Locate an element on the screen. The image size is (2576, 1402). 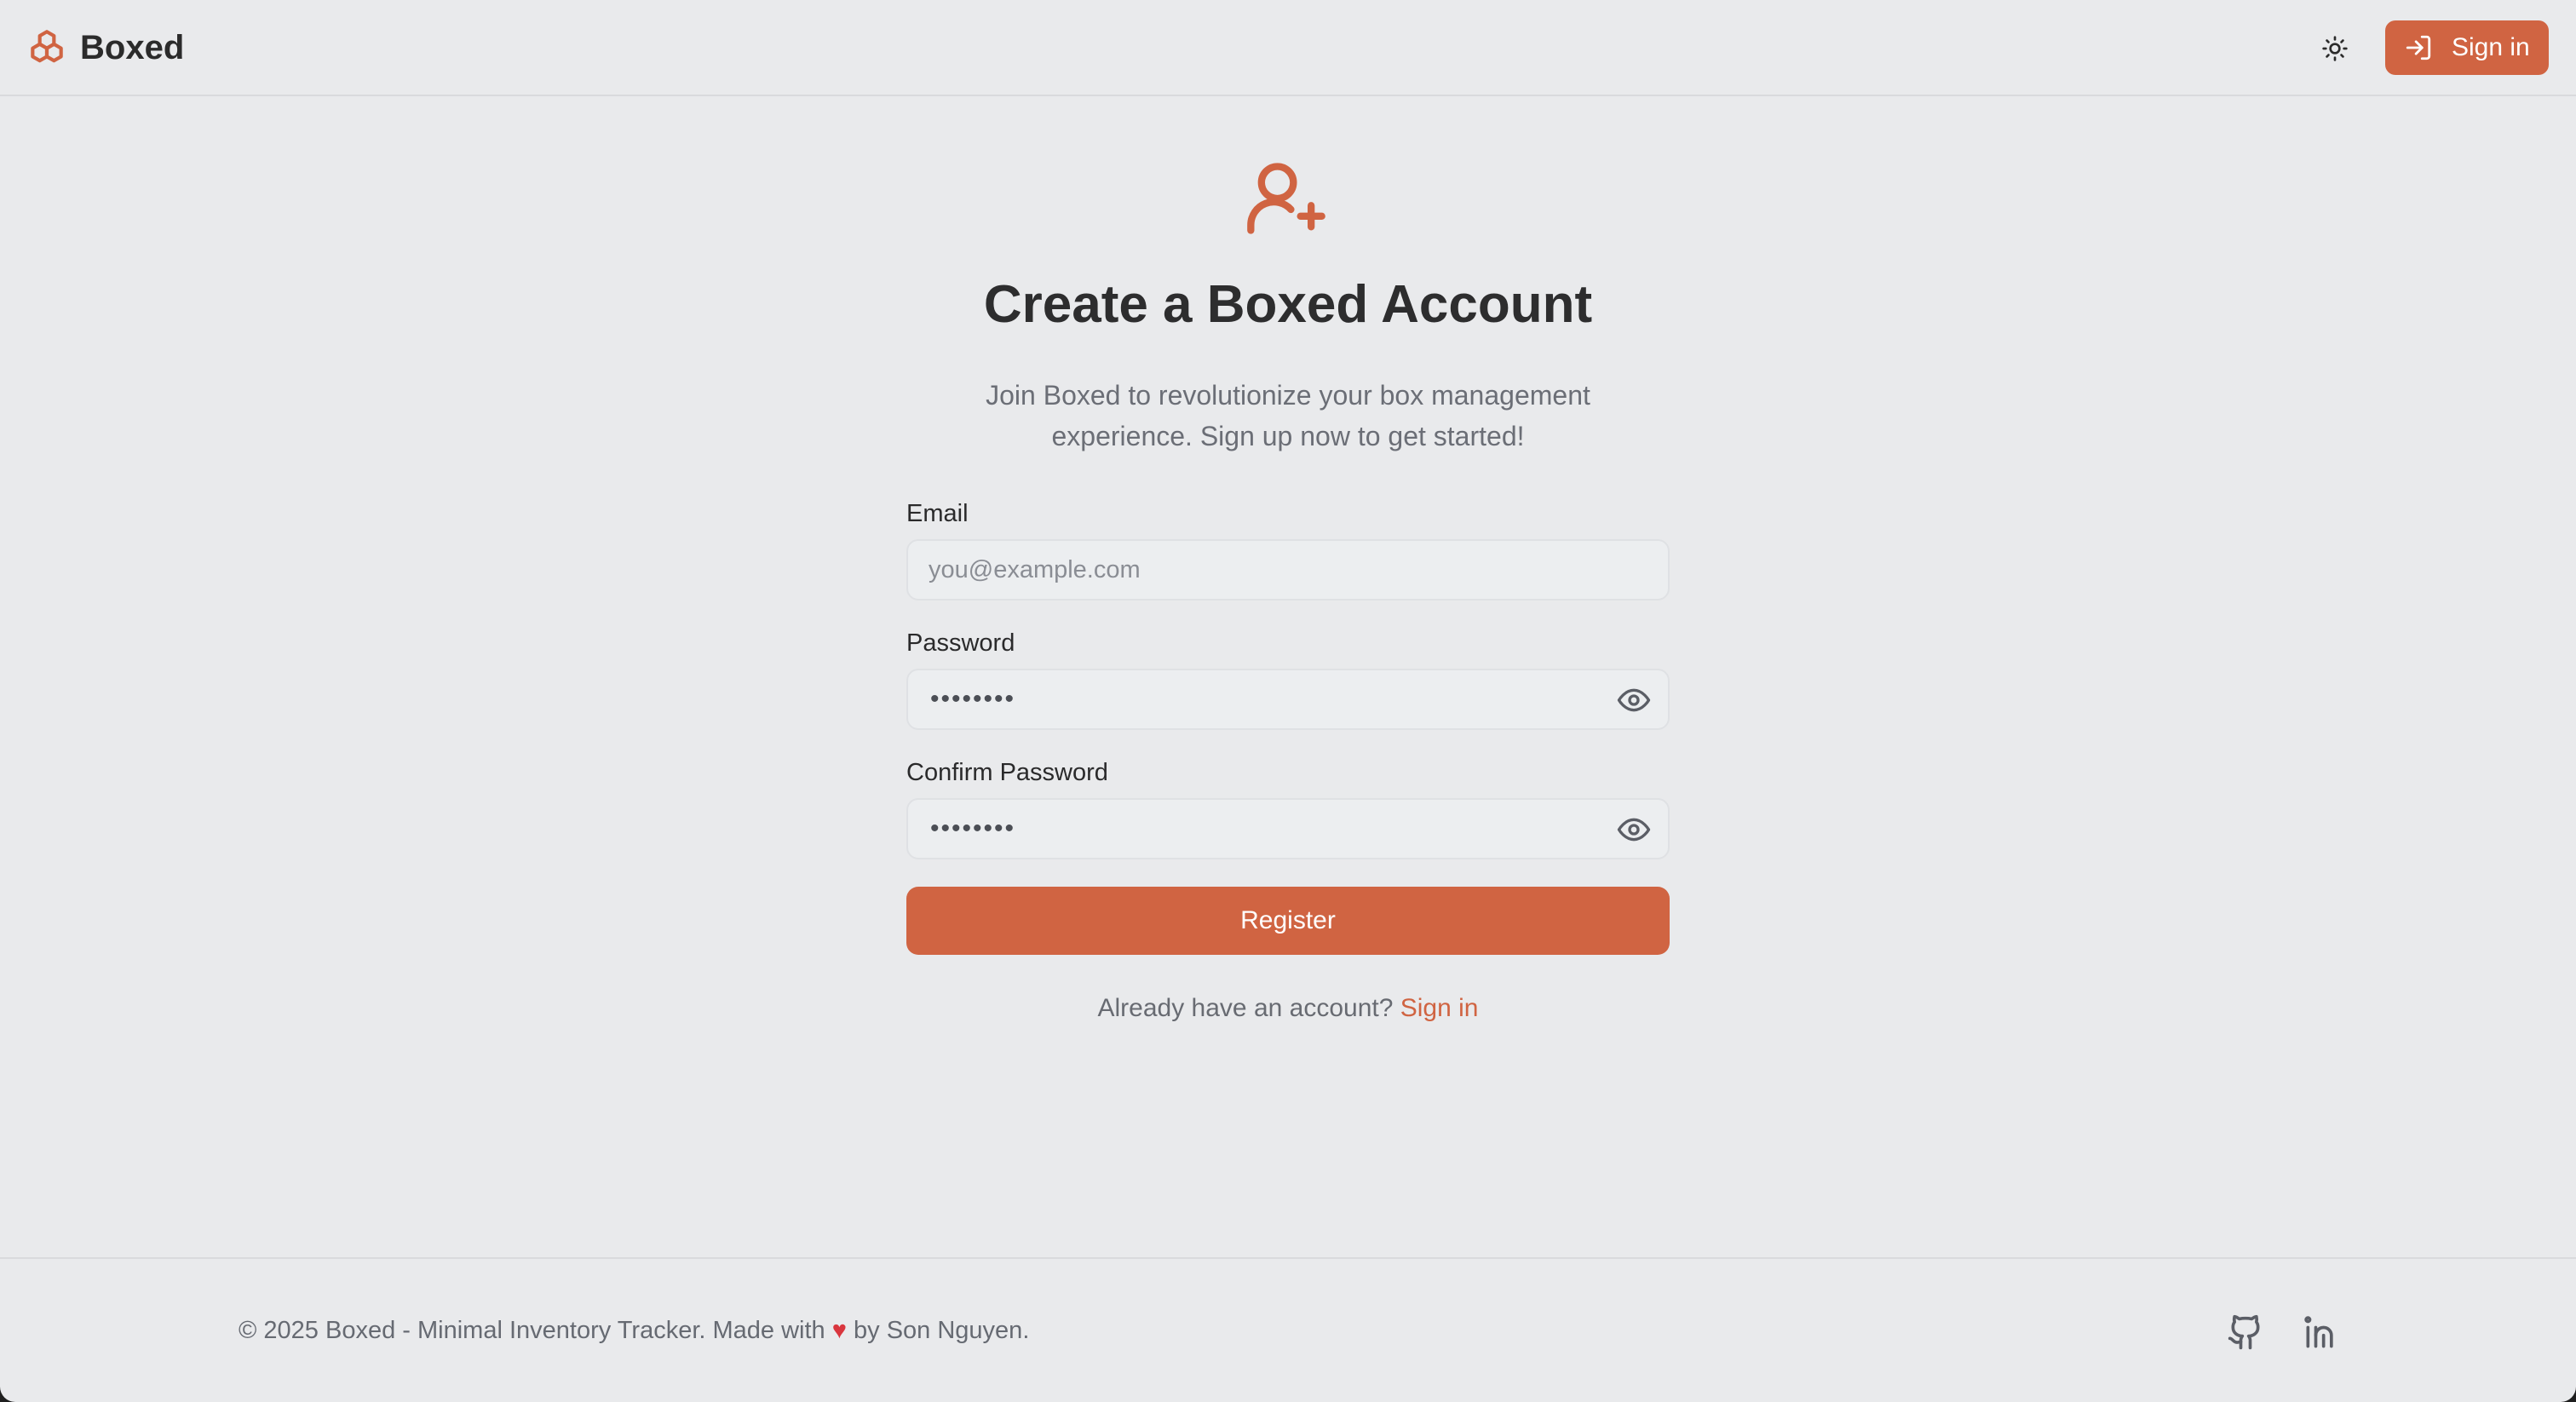
password-masked-value: •••••••• is located at coordinates (973, 699).